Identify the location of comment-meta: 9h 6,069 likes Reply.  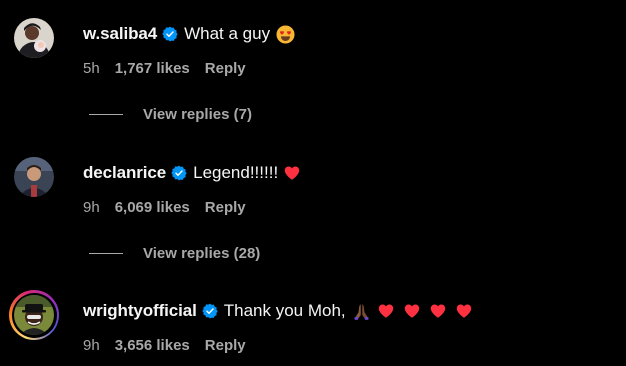
(164, 207).